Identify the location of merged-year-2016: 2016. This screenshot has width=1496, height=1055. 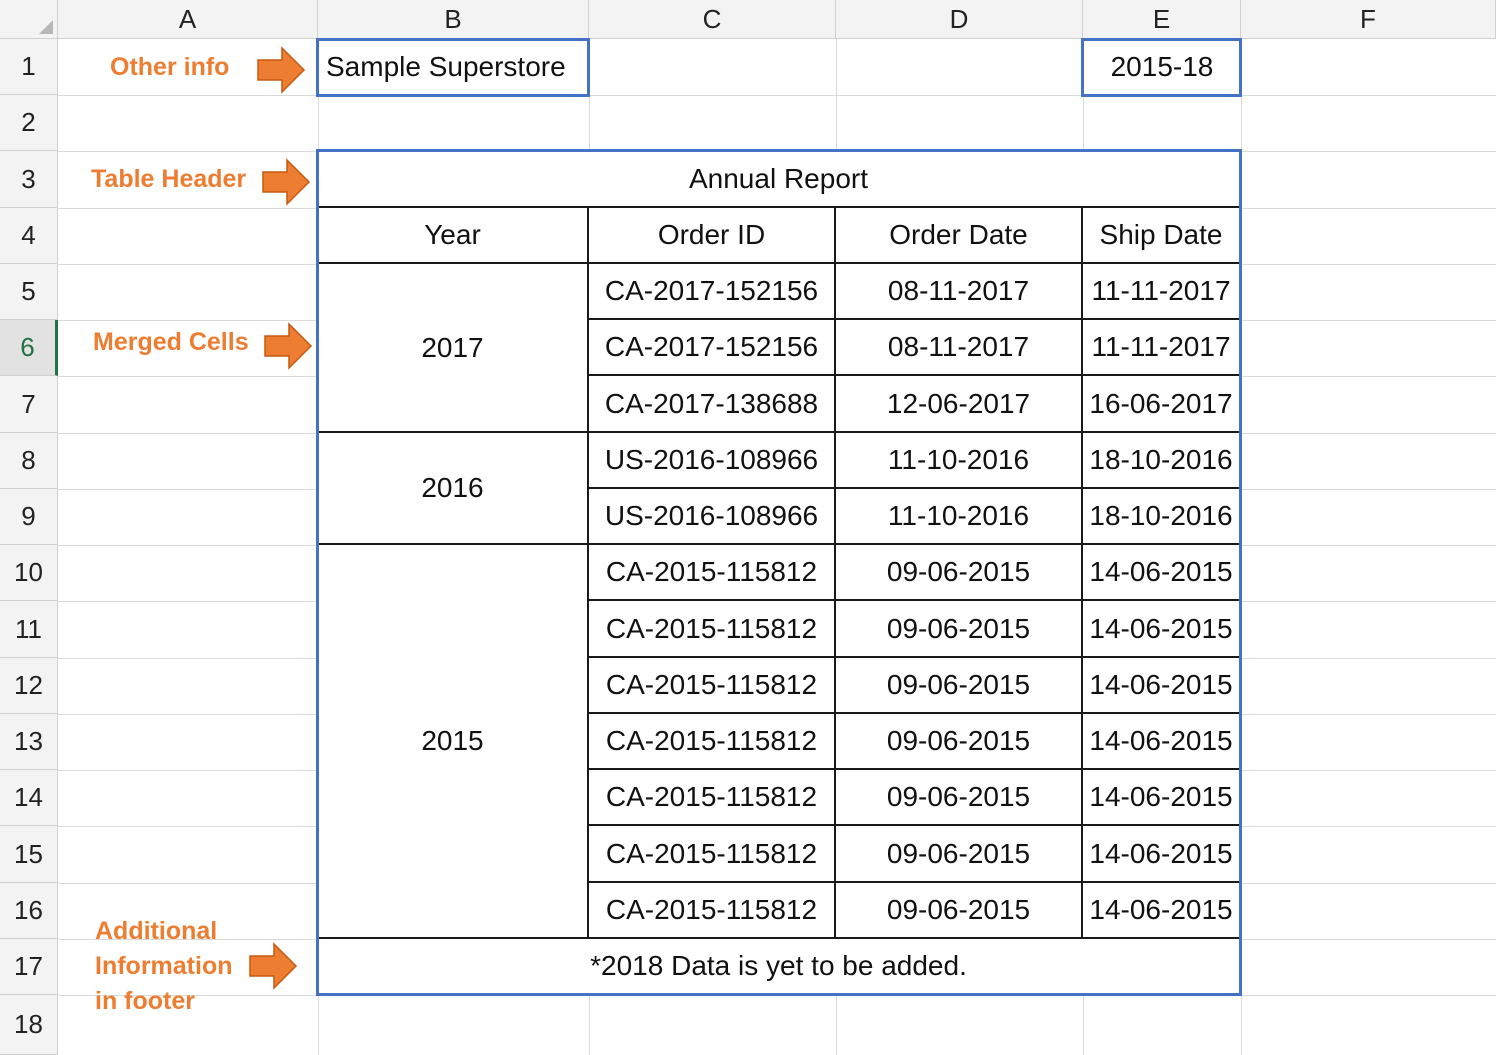
(453, 489).